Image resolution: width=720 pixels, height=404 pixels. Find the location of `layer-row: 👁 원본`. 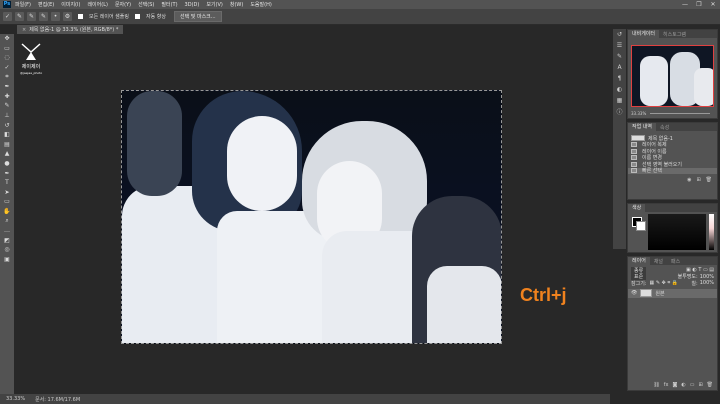

layer-row: 👁 원본 is located at coordinates (672, 293).